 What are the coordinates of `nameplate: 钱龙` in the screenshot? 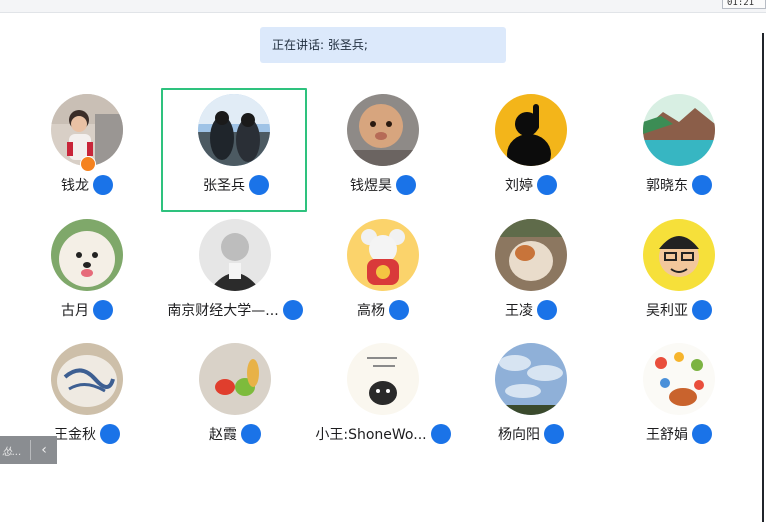 It's located at (87, 185).